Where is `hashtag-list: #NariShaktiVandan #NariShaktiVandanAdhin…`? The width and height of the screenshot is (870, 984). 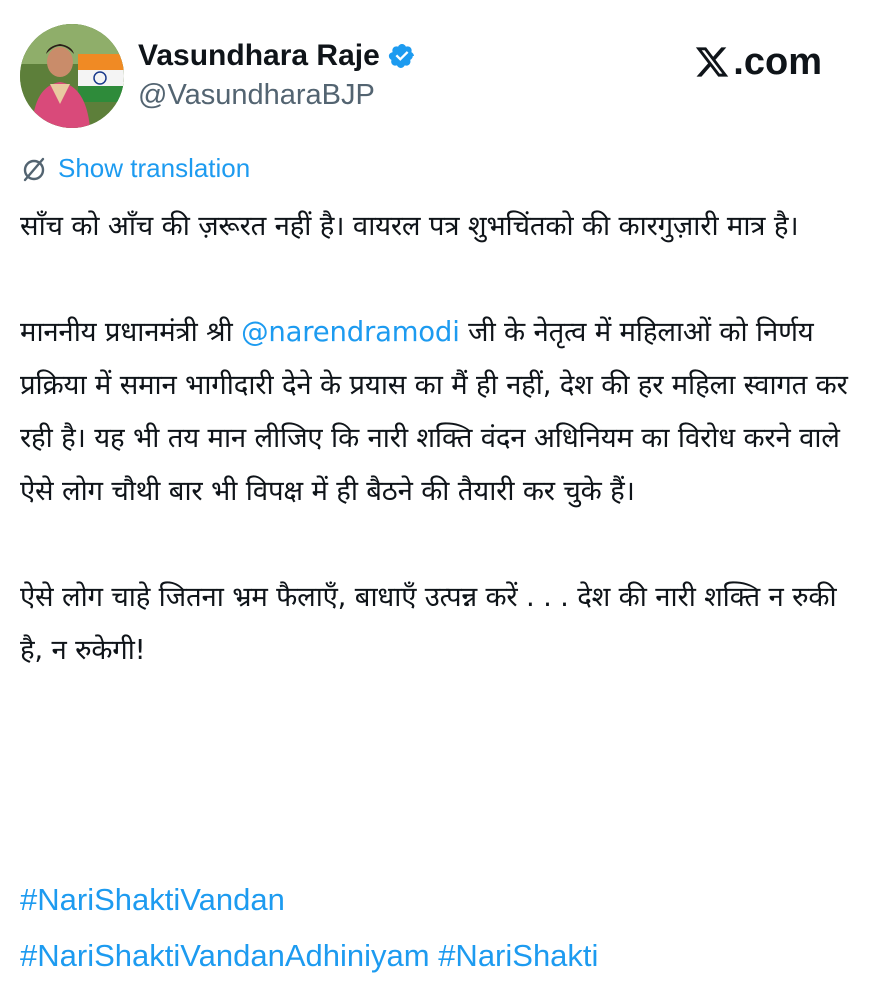 hashtag-list: #NariShaktiVandan #NariShaktiVandanAdhin… is located at coordinates (437, 928).